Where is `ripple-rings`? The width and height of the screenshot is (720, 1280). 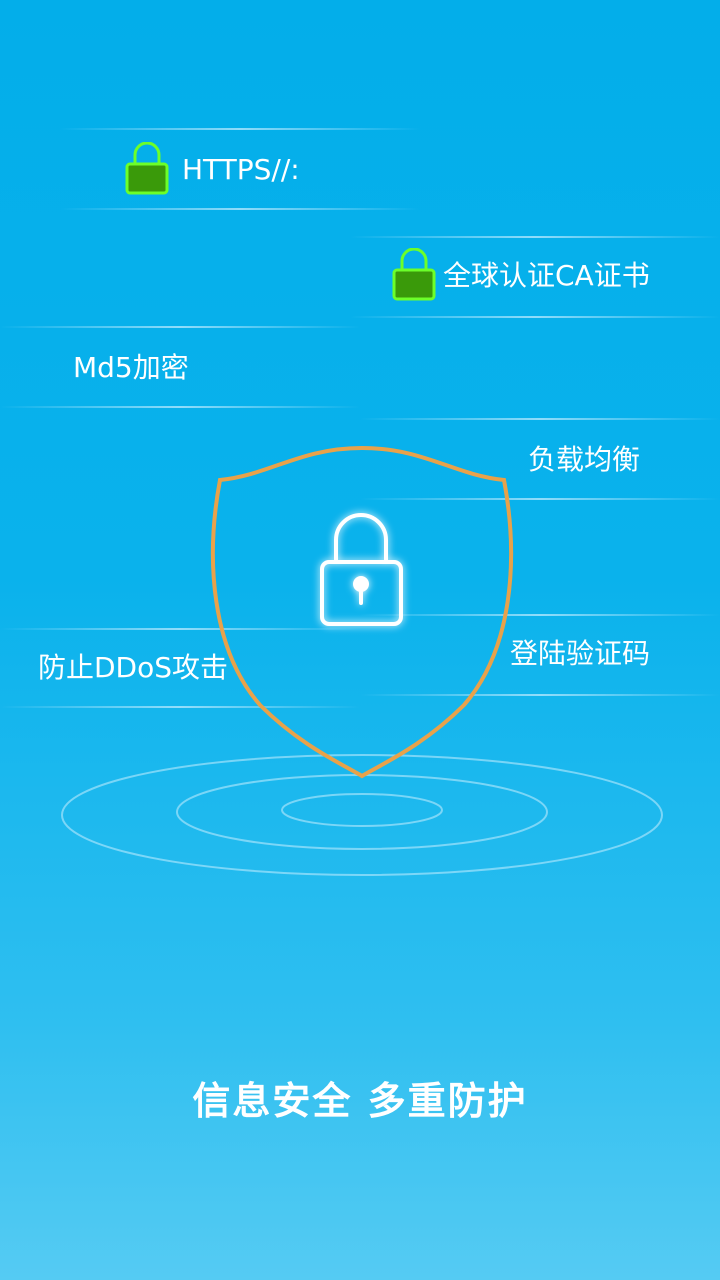 ripple-rings is located at coordinates (362, 815).